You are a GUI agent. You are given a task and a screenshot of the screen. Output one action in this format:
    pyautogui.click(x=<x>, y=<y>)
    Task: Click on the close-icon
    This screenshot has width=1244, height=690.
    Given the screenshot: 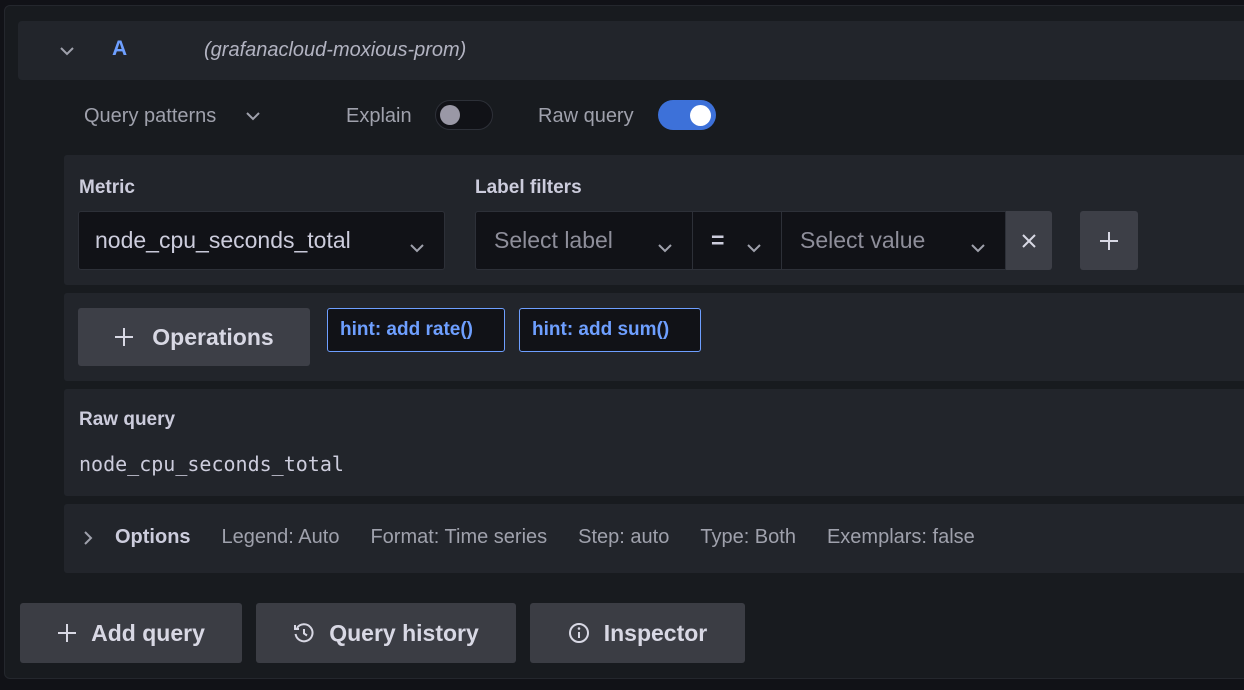 What is the action you would take?
    pyautogui.click(x=1029, y=240)
    